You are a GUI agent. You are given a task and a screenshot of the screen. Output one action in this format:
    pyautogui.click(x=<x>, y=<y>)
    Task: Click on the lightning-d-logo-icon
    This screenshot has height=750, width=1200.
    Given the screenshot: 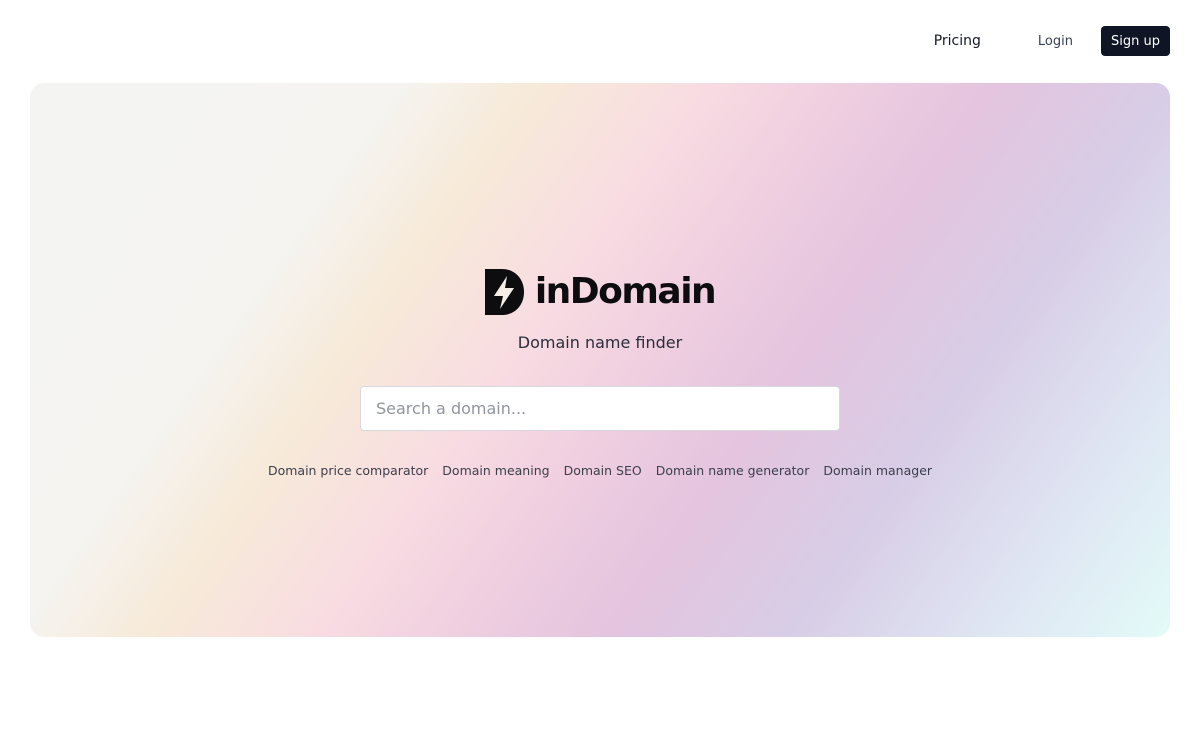 What is the action you would take?
    pyautogui.click(x=504, y=292)
    